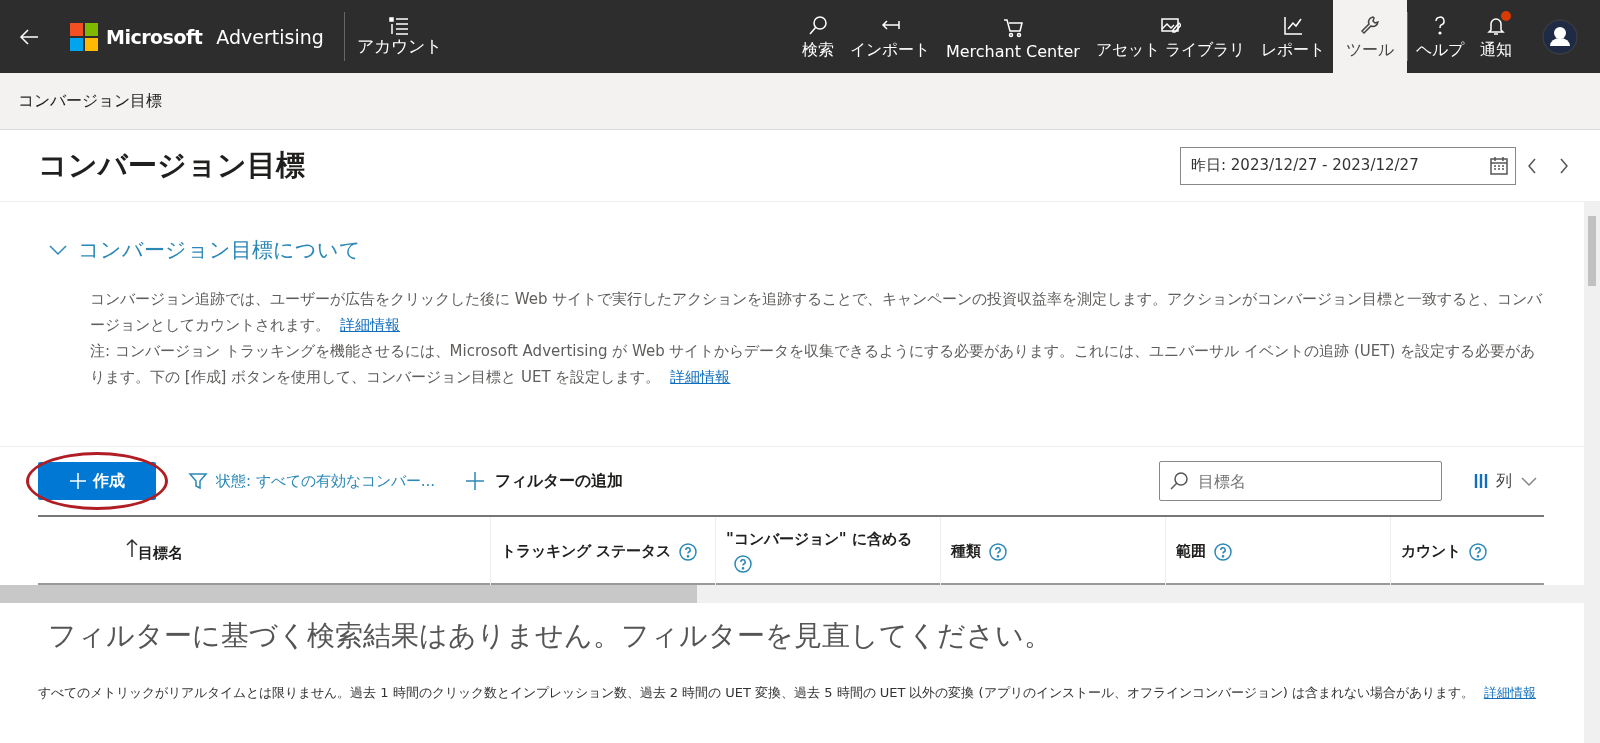  Describe the element at coordinates (817, 312) in the screenshot. I see `description-text: コンバージョン追跡では、ユーザーが広告をクリックした後に Web サイトで実行したアクションを追跡することで、キャンペーンの投資収益率を測定します。アクションがコンバージョン目標と一致すると、コンバージョンとしてカウントされます。 詳細情報` at that location.